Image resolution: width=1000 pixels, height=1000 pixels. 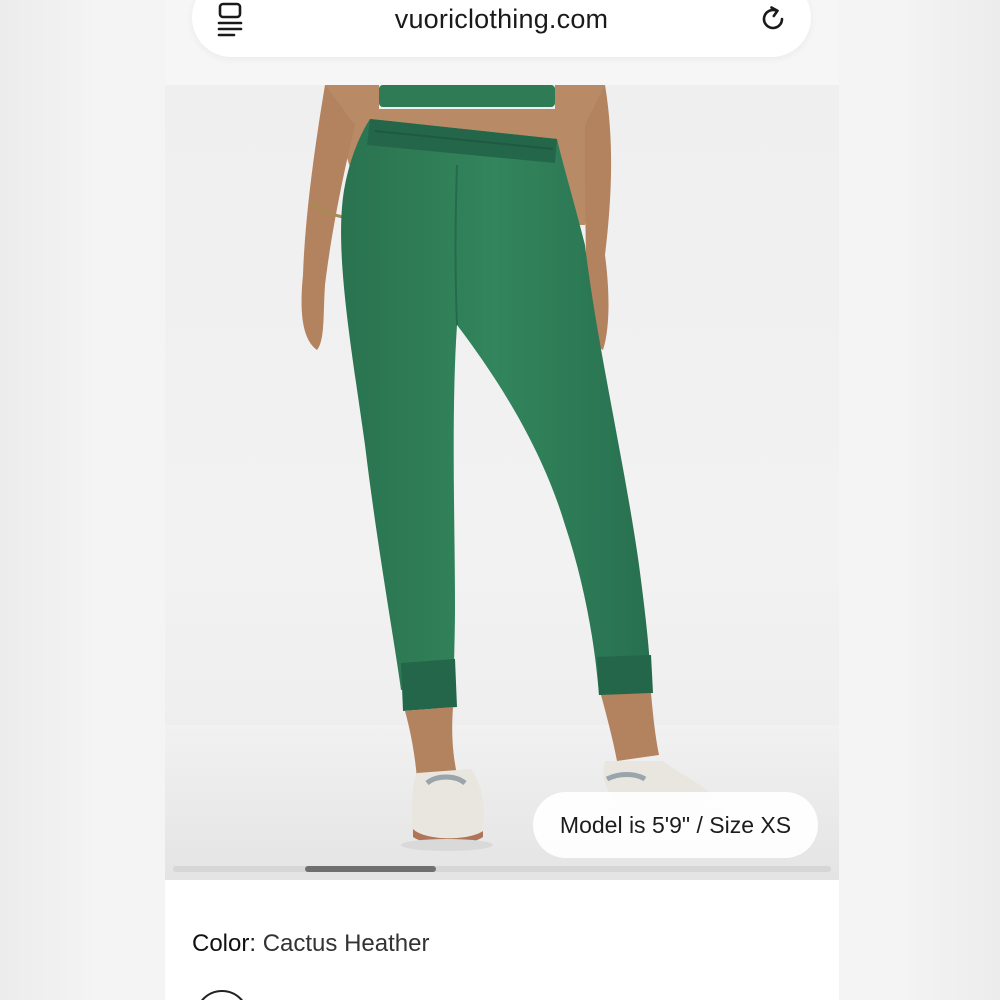 I want to click on color-swatch, so click(x=222, y=995).